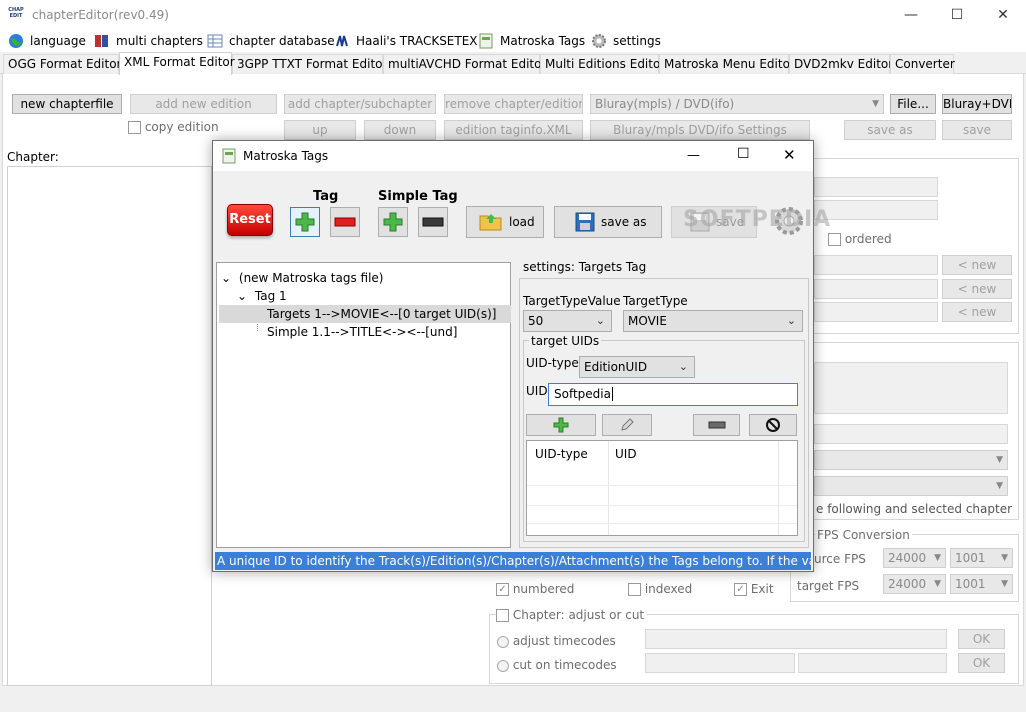 Image resolution: width=1026 pixels, height=712 pixels. Describe the element at coordinates (914, 558) in the screenshot. I see `source-fps-num: 24000 ▼` at that location.